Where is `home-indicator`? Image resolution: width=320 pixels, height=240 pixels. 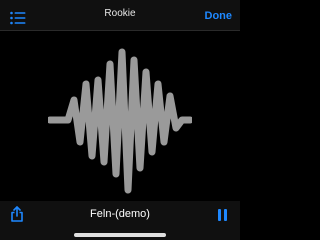
home-indicator is located at coordinates (120, 235).